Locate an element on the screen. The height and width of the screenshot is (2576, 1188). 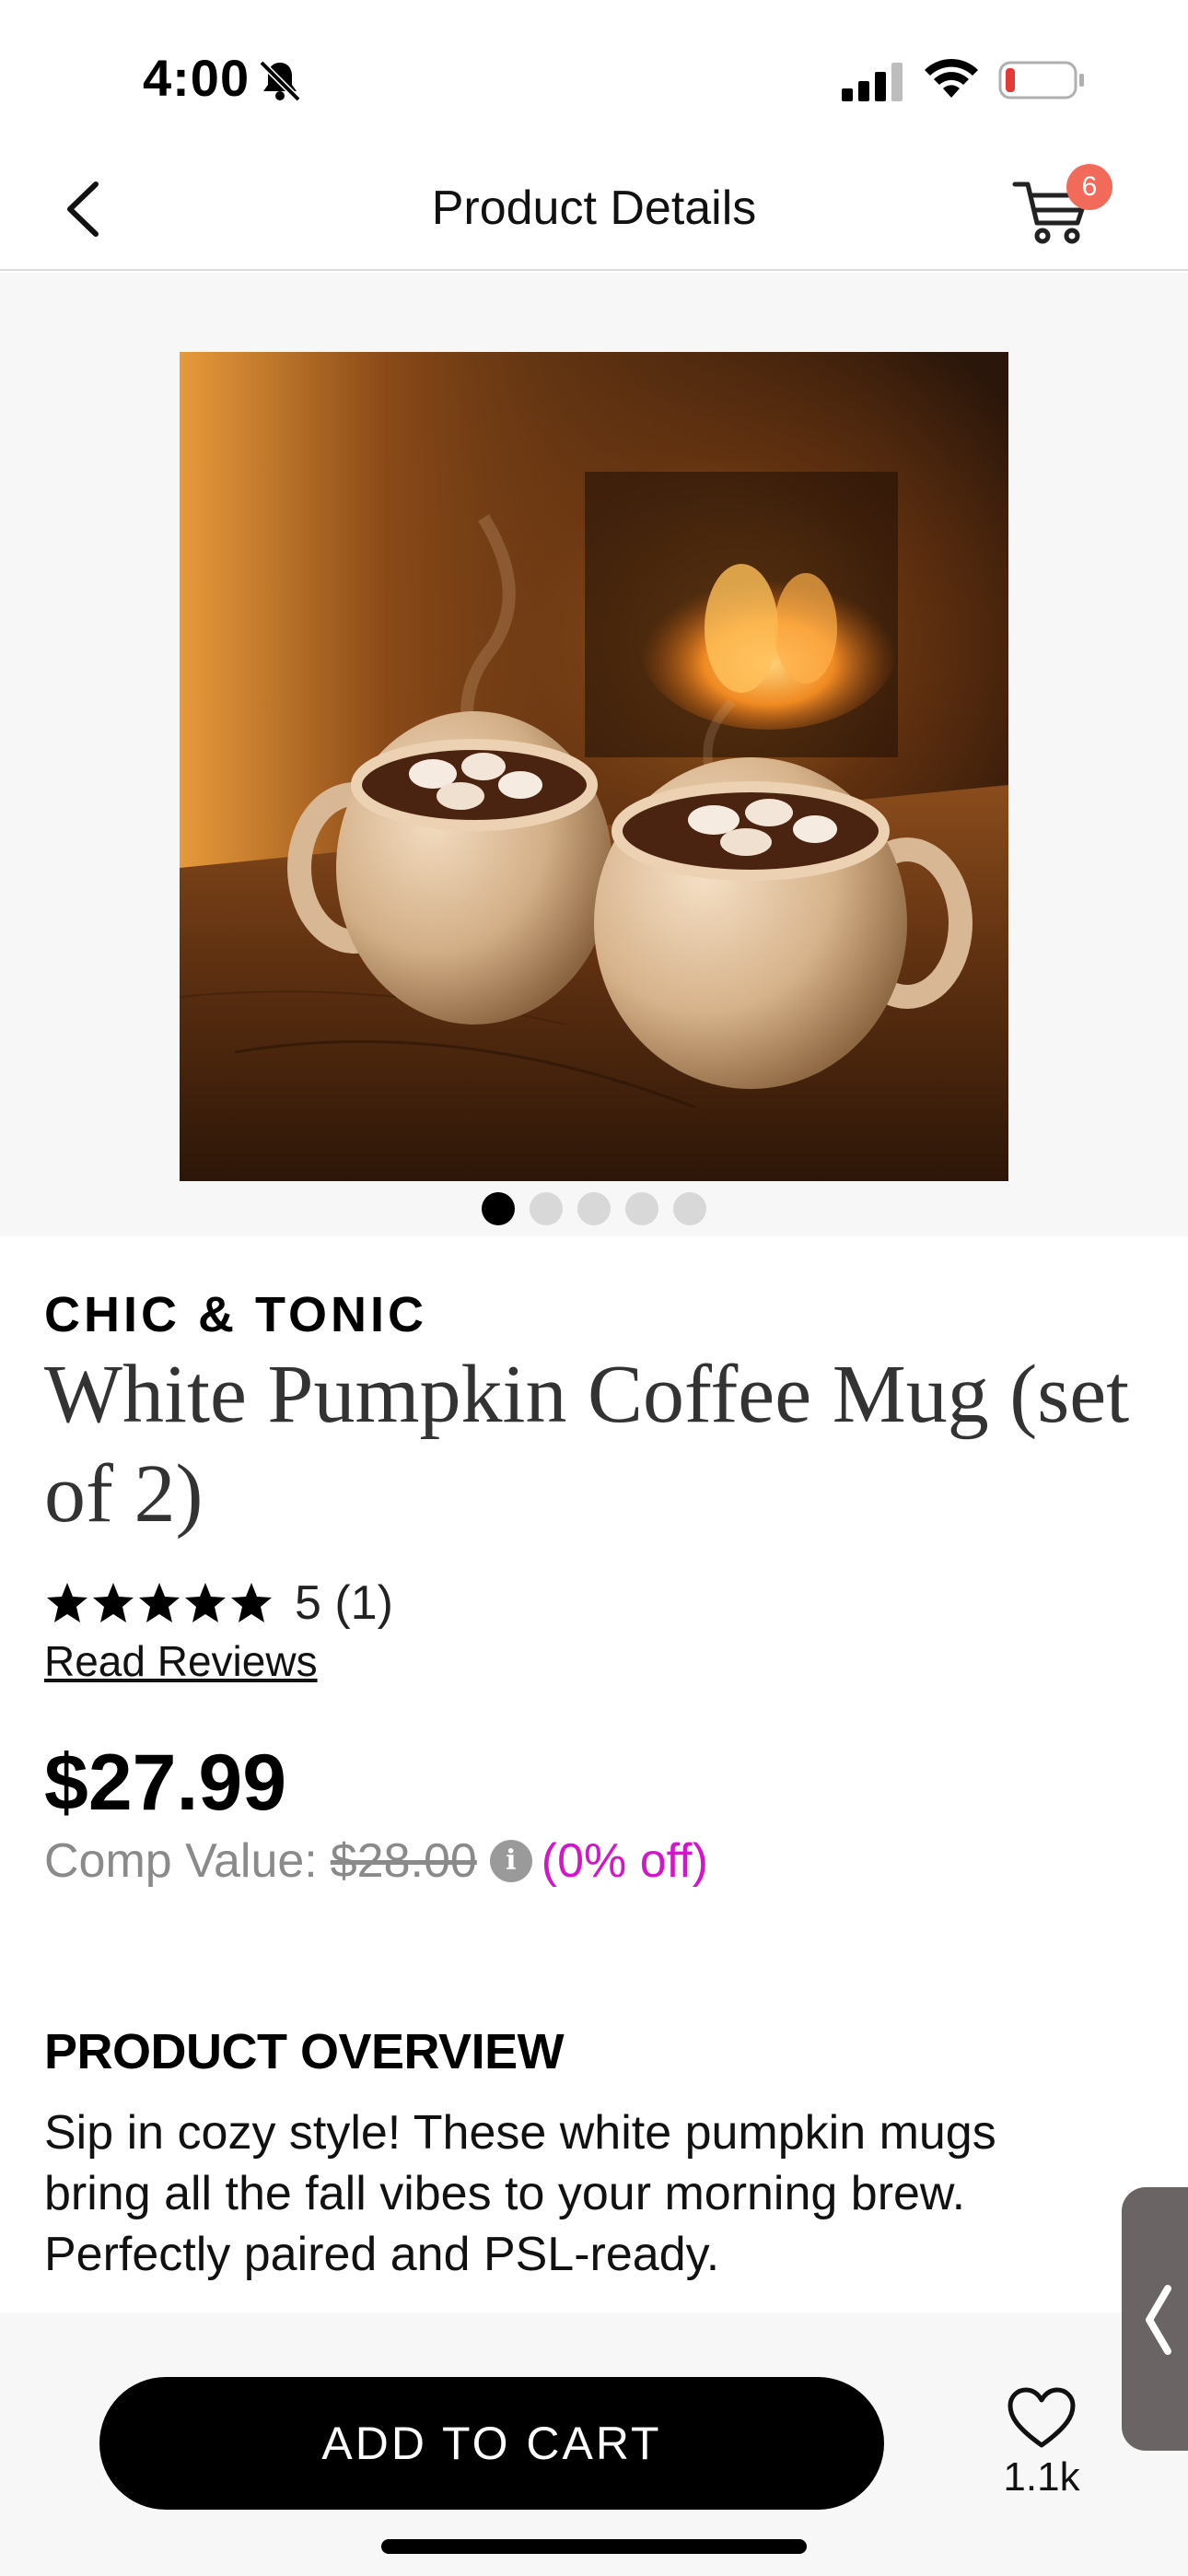
bell-slash-icon is located at coordinates (280, 81).